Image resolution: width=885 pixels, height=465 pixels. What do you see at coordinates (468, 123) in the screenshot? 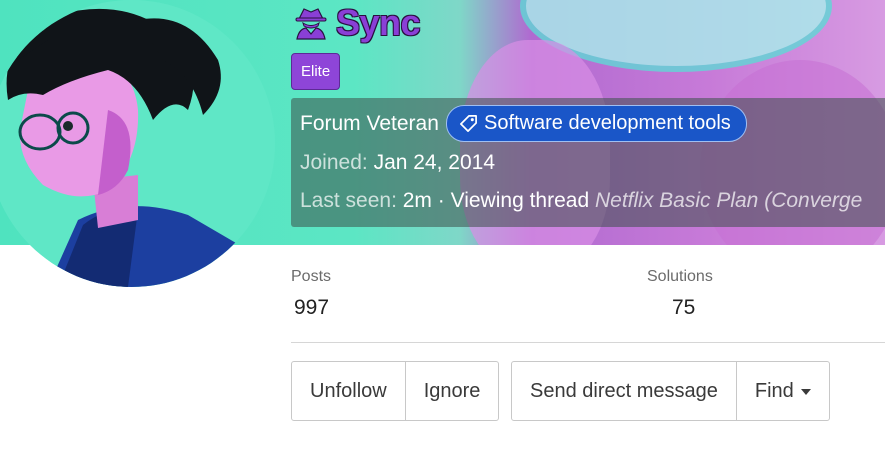
I see `tag-icon` at bounding box center [468, 123].